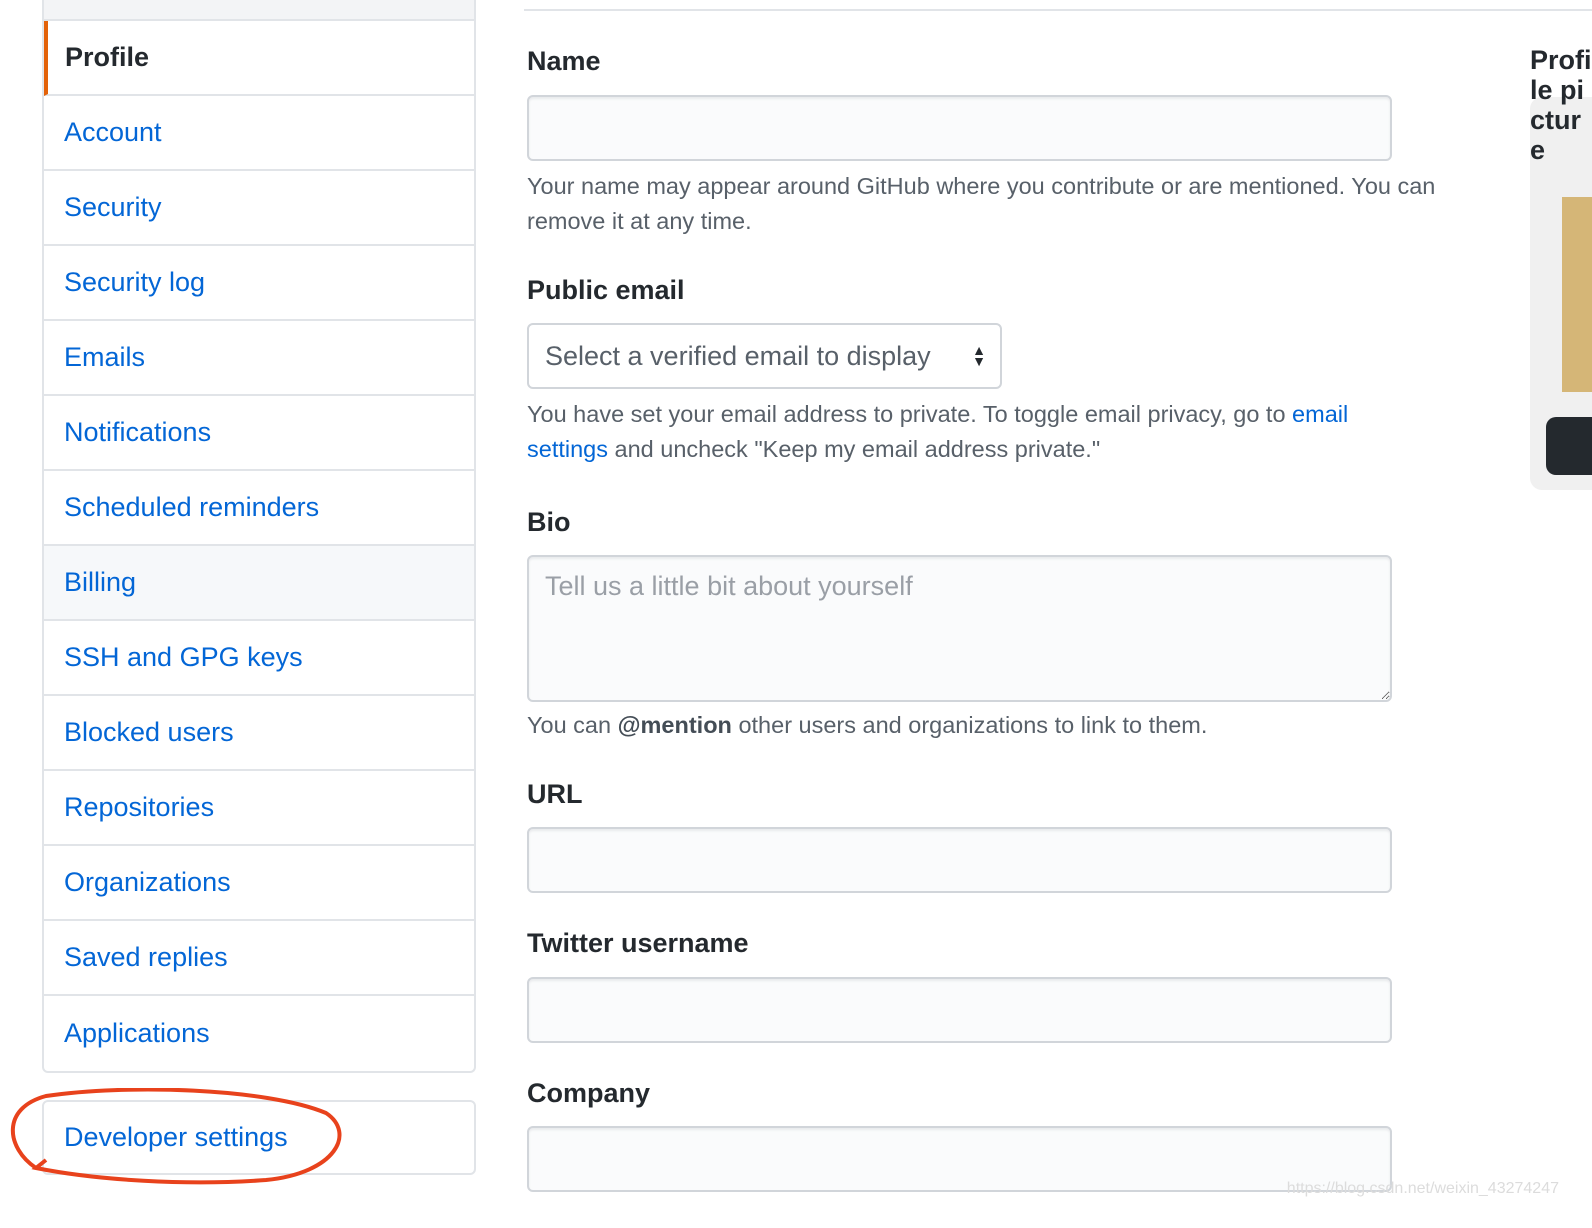 This screenshot has width=1592, height=1228. I want to click on public-email-label: Public email, so click(606, 290).